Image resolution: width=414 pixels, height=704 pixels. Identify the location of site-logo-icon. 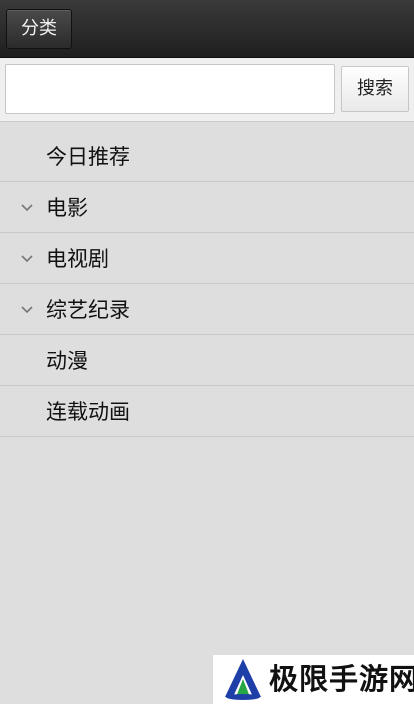
(243, 679).